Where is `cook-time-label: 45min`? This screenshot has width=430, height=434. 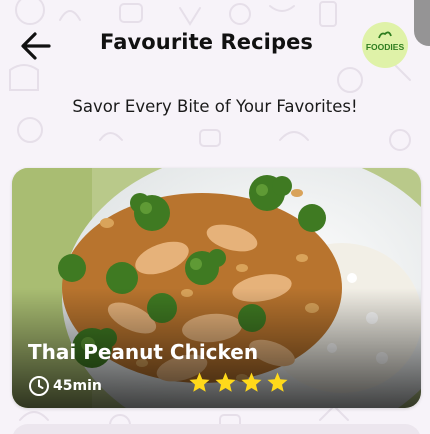
cook-time-label: 45min is located at coordinates (77, 386).